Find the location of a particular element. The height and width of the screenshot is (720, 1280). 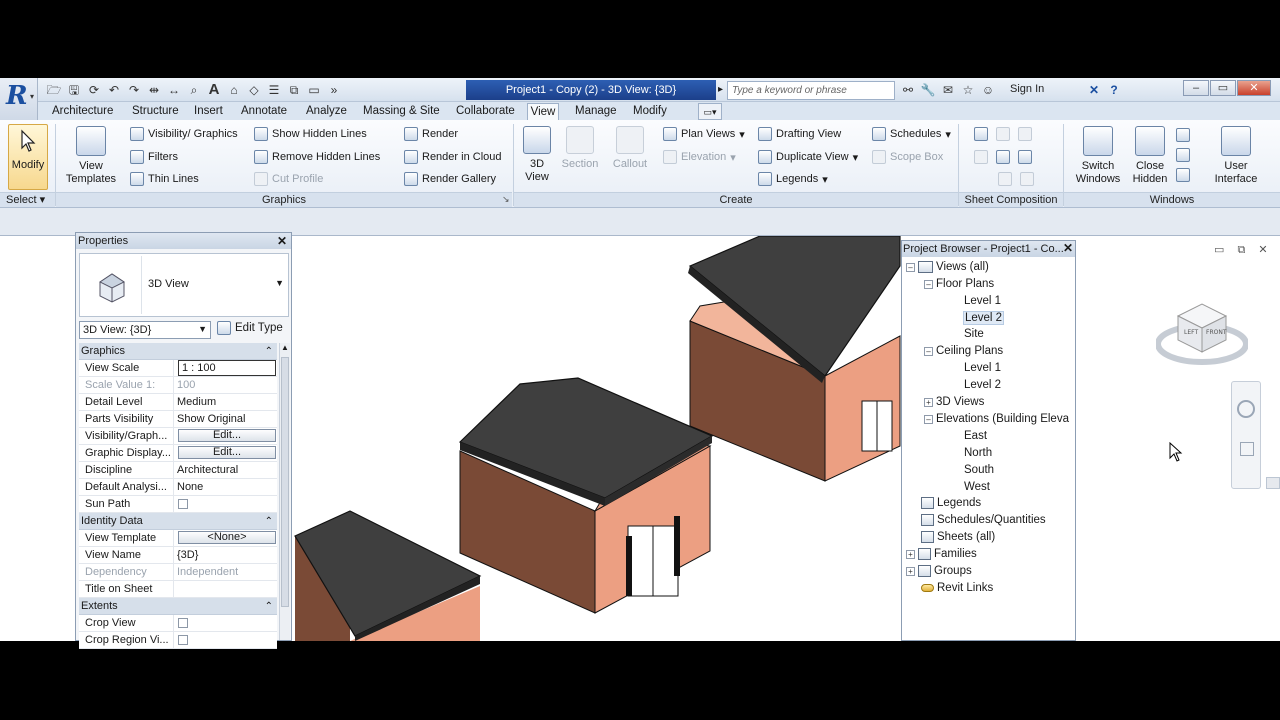

tab-modify: Modify is located at coordinates (650, 111).